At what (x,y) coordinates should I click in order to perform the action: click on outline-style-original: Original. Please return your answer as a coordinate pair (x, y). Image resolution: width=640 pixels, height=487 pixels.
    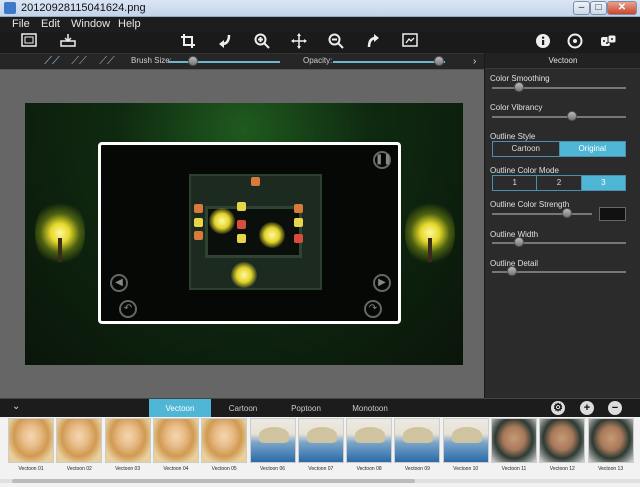
    Looking at the image, I should click on (592, 149).